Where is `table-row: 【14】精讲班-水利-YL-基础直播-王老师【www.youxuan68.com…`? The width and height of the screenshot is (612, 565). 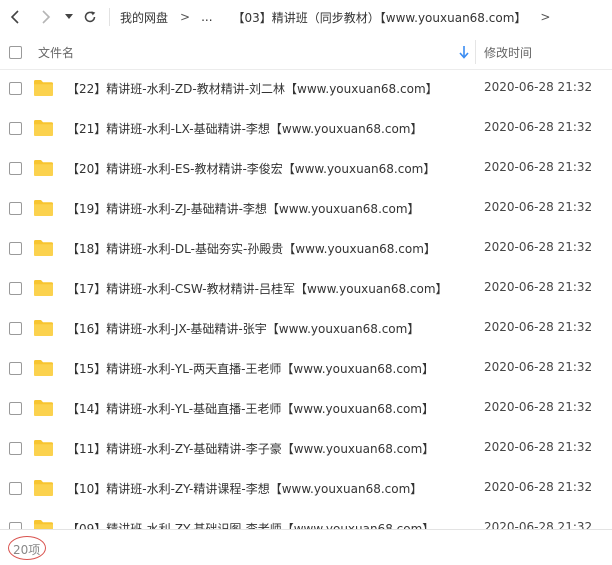
table-row: 【14】精讲班-水利-YL-基础直播-王老师【www.youxuan68.com… is located at coordinates (306, 410).